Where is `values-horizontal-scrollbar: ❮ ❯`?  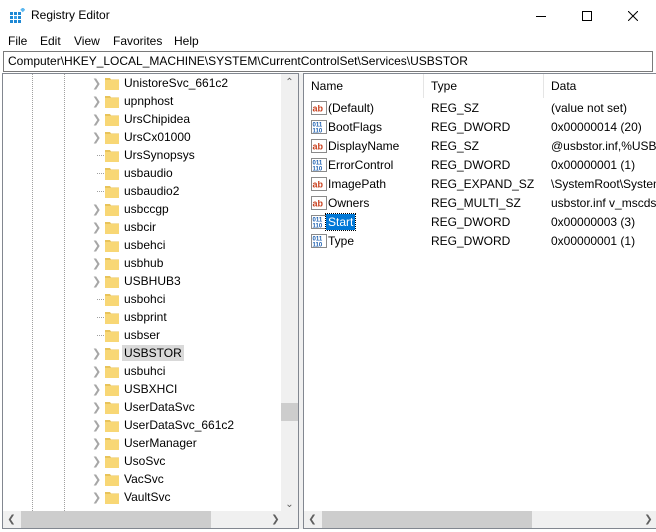
values-horizontal-scrollbar: ❮ ❯ is located at coordinates (480, 519).